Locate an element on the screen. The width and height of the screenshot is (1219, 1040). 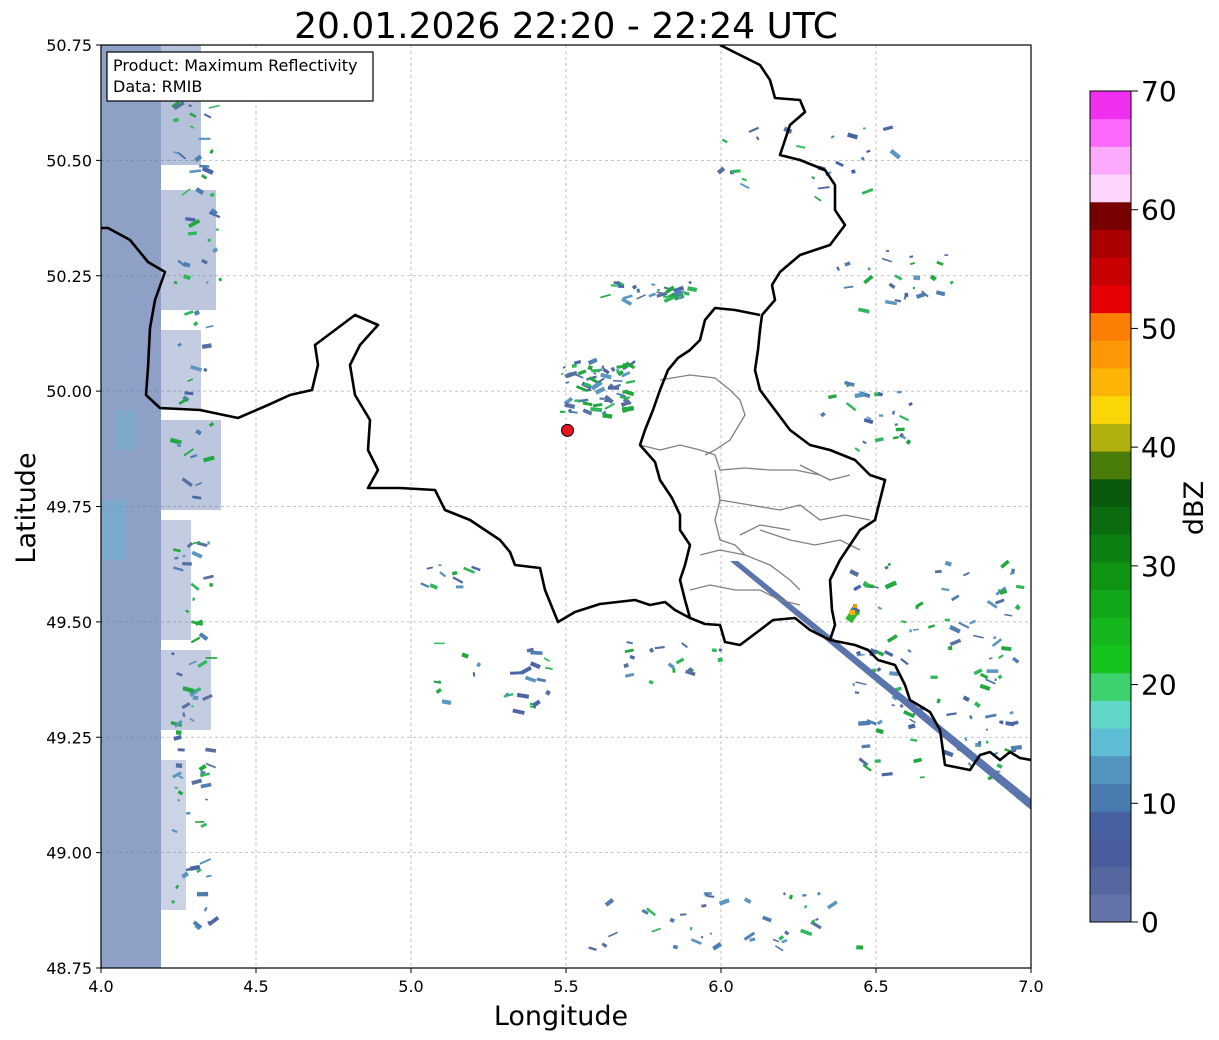
y-tick-label: 50.00 is located at coordinates (69, 391).